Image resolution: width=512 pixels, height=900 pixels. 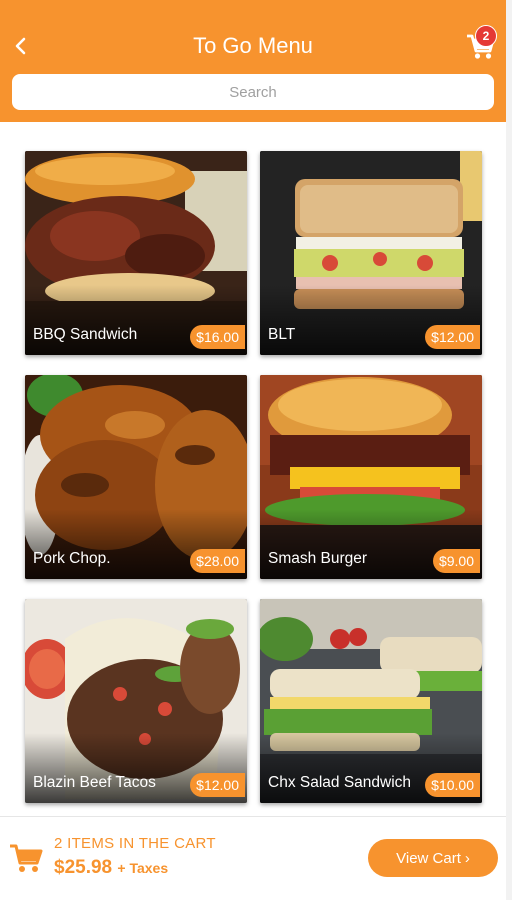 I want to click on menu-item-name: BLT, so click(x=282, y=334).